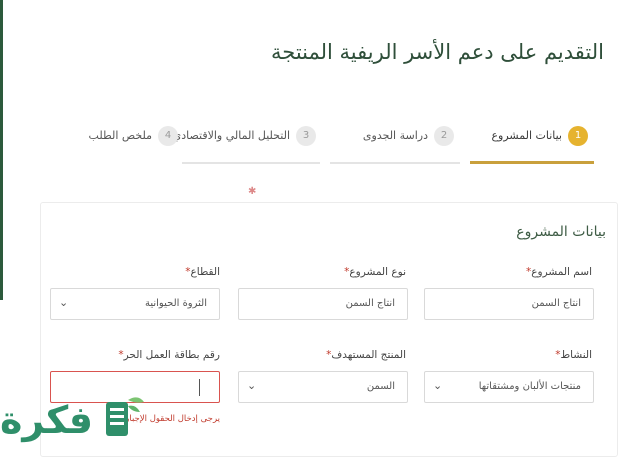 The width and height of the screenshot is (640, 457). What do you see at coordinates (437, 52) in the screenshot?
I see `page-title: التقديم على دعم الأسر الريفية المنتجة` at bounding box center [437, 52].